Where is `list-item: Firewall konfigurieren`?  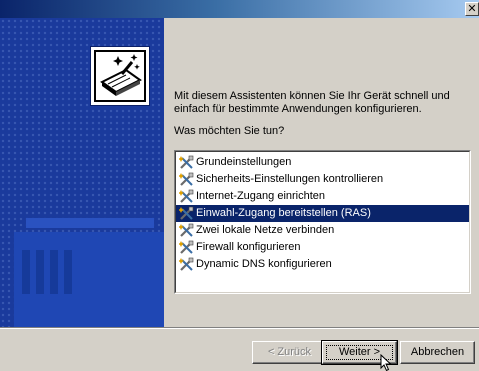
list-item: Firewall konfigurieren is located at coordinates (322, 247).